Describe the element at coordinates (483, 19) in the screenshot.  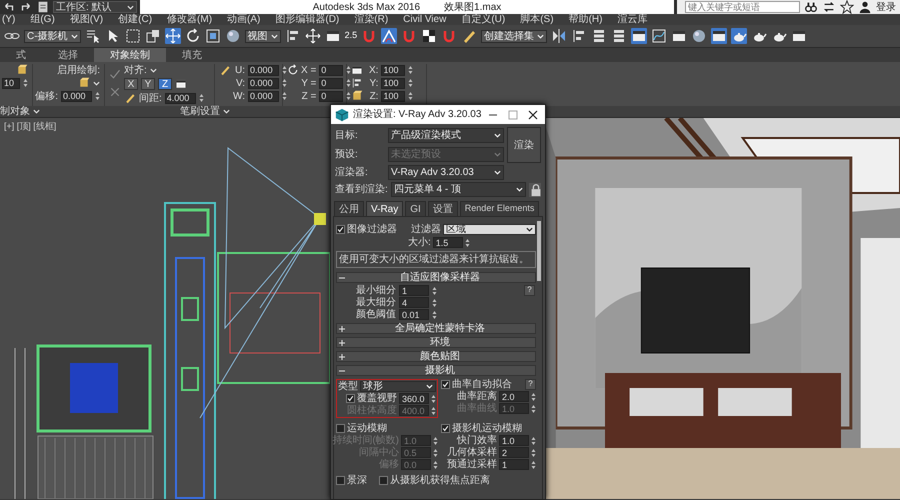
I see `menu-item: 自定义(U)` at that location.